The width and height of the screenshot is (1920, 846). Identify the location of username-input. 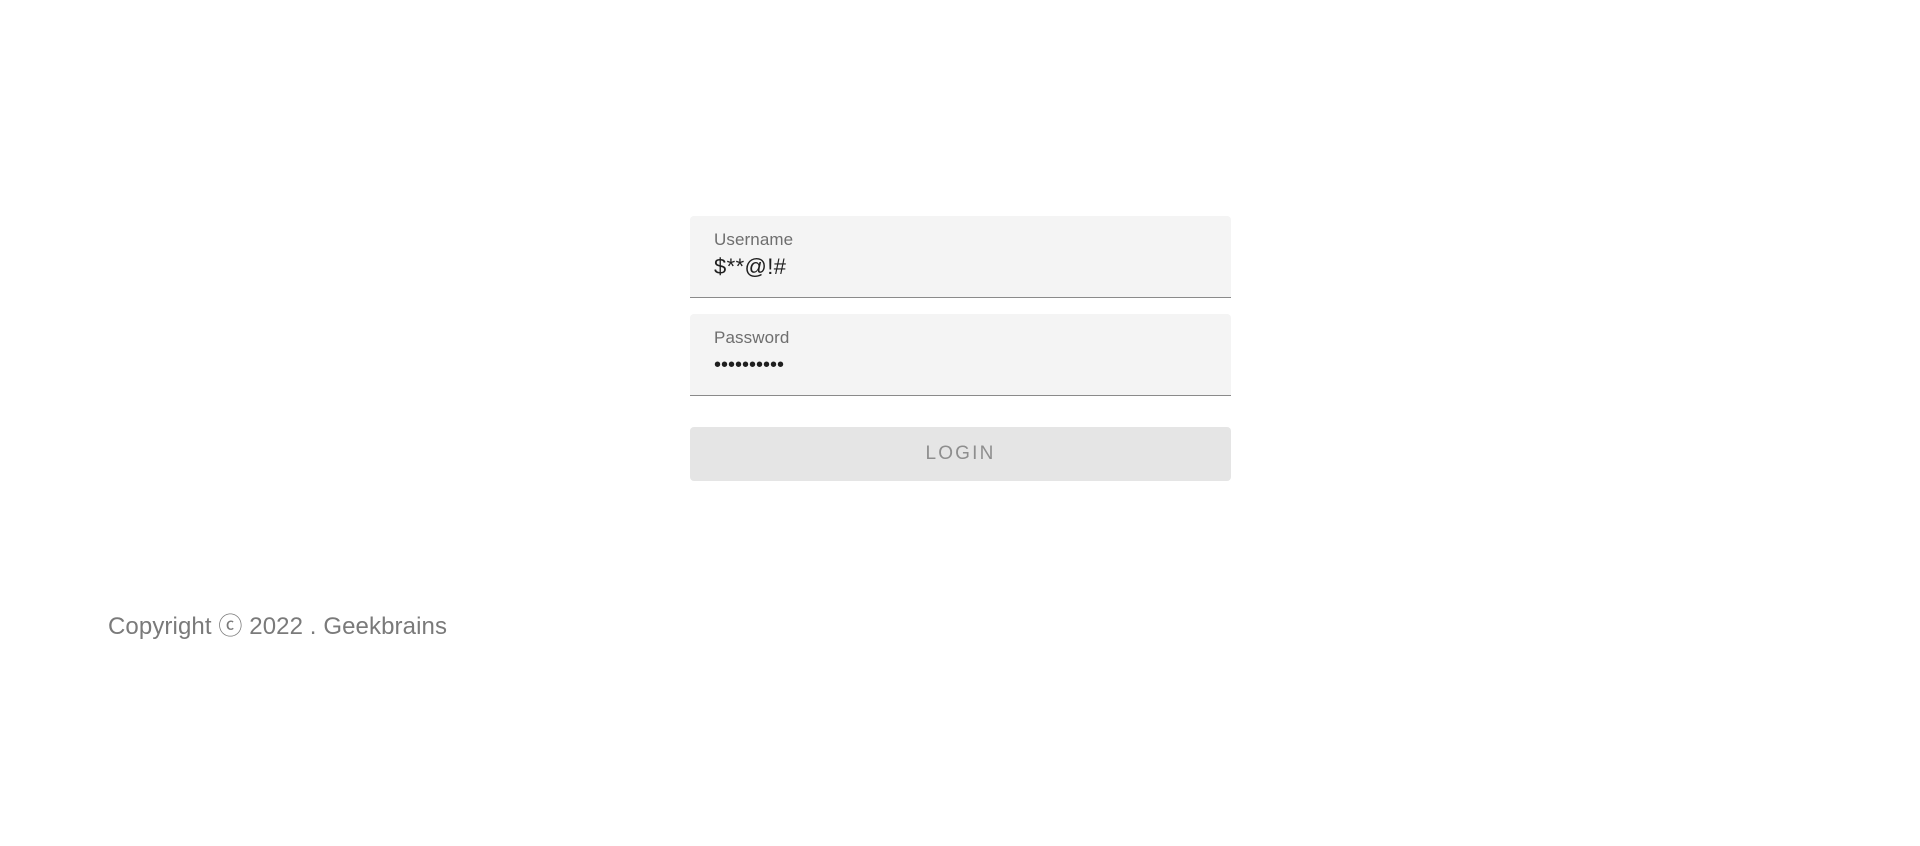
(959, 267).